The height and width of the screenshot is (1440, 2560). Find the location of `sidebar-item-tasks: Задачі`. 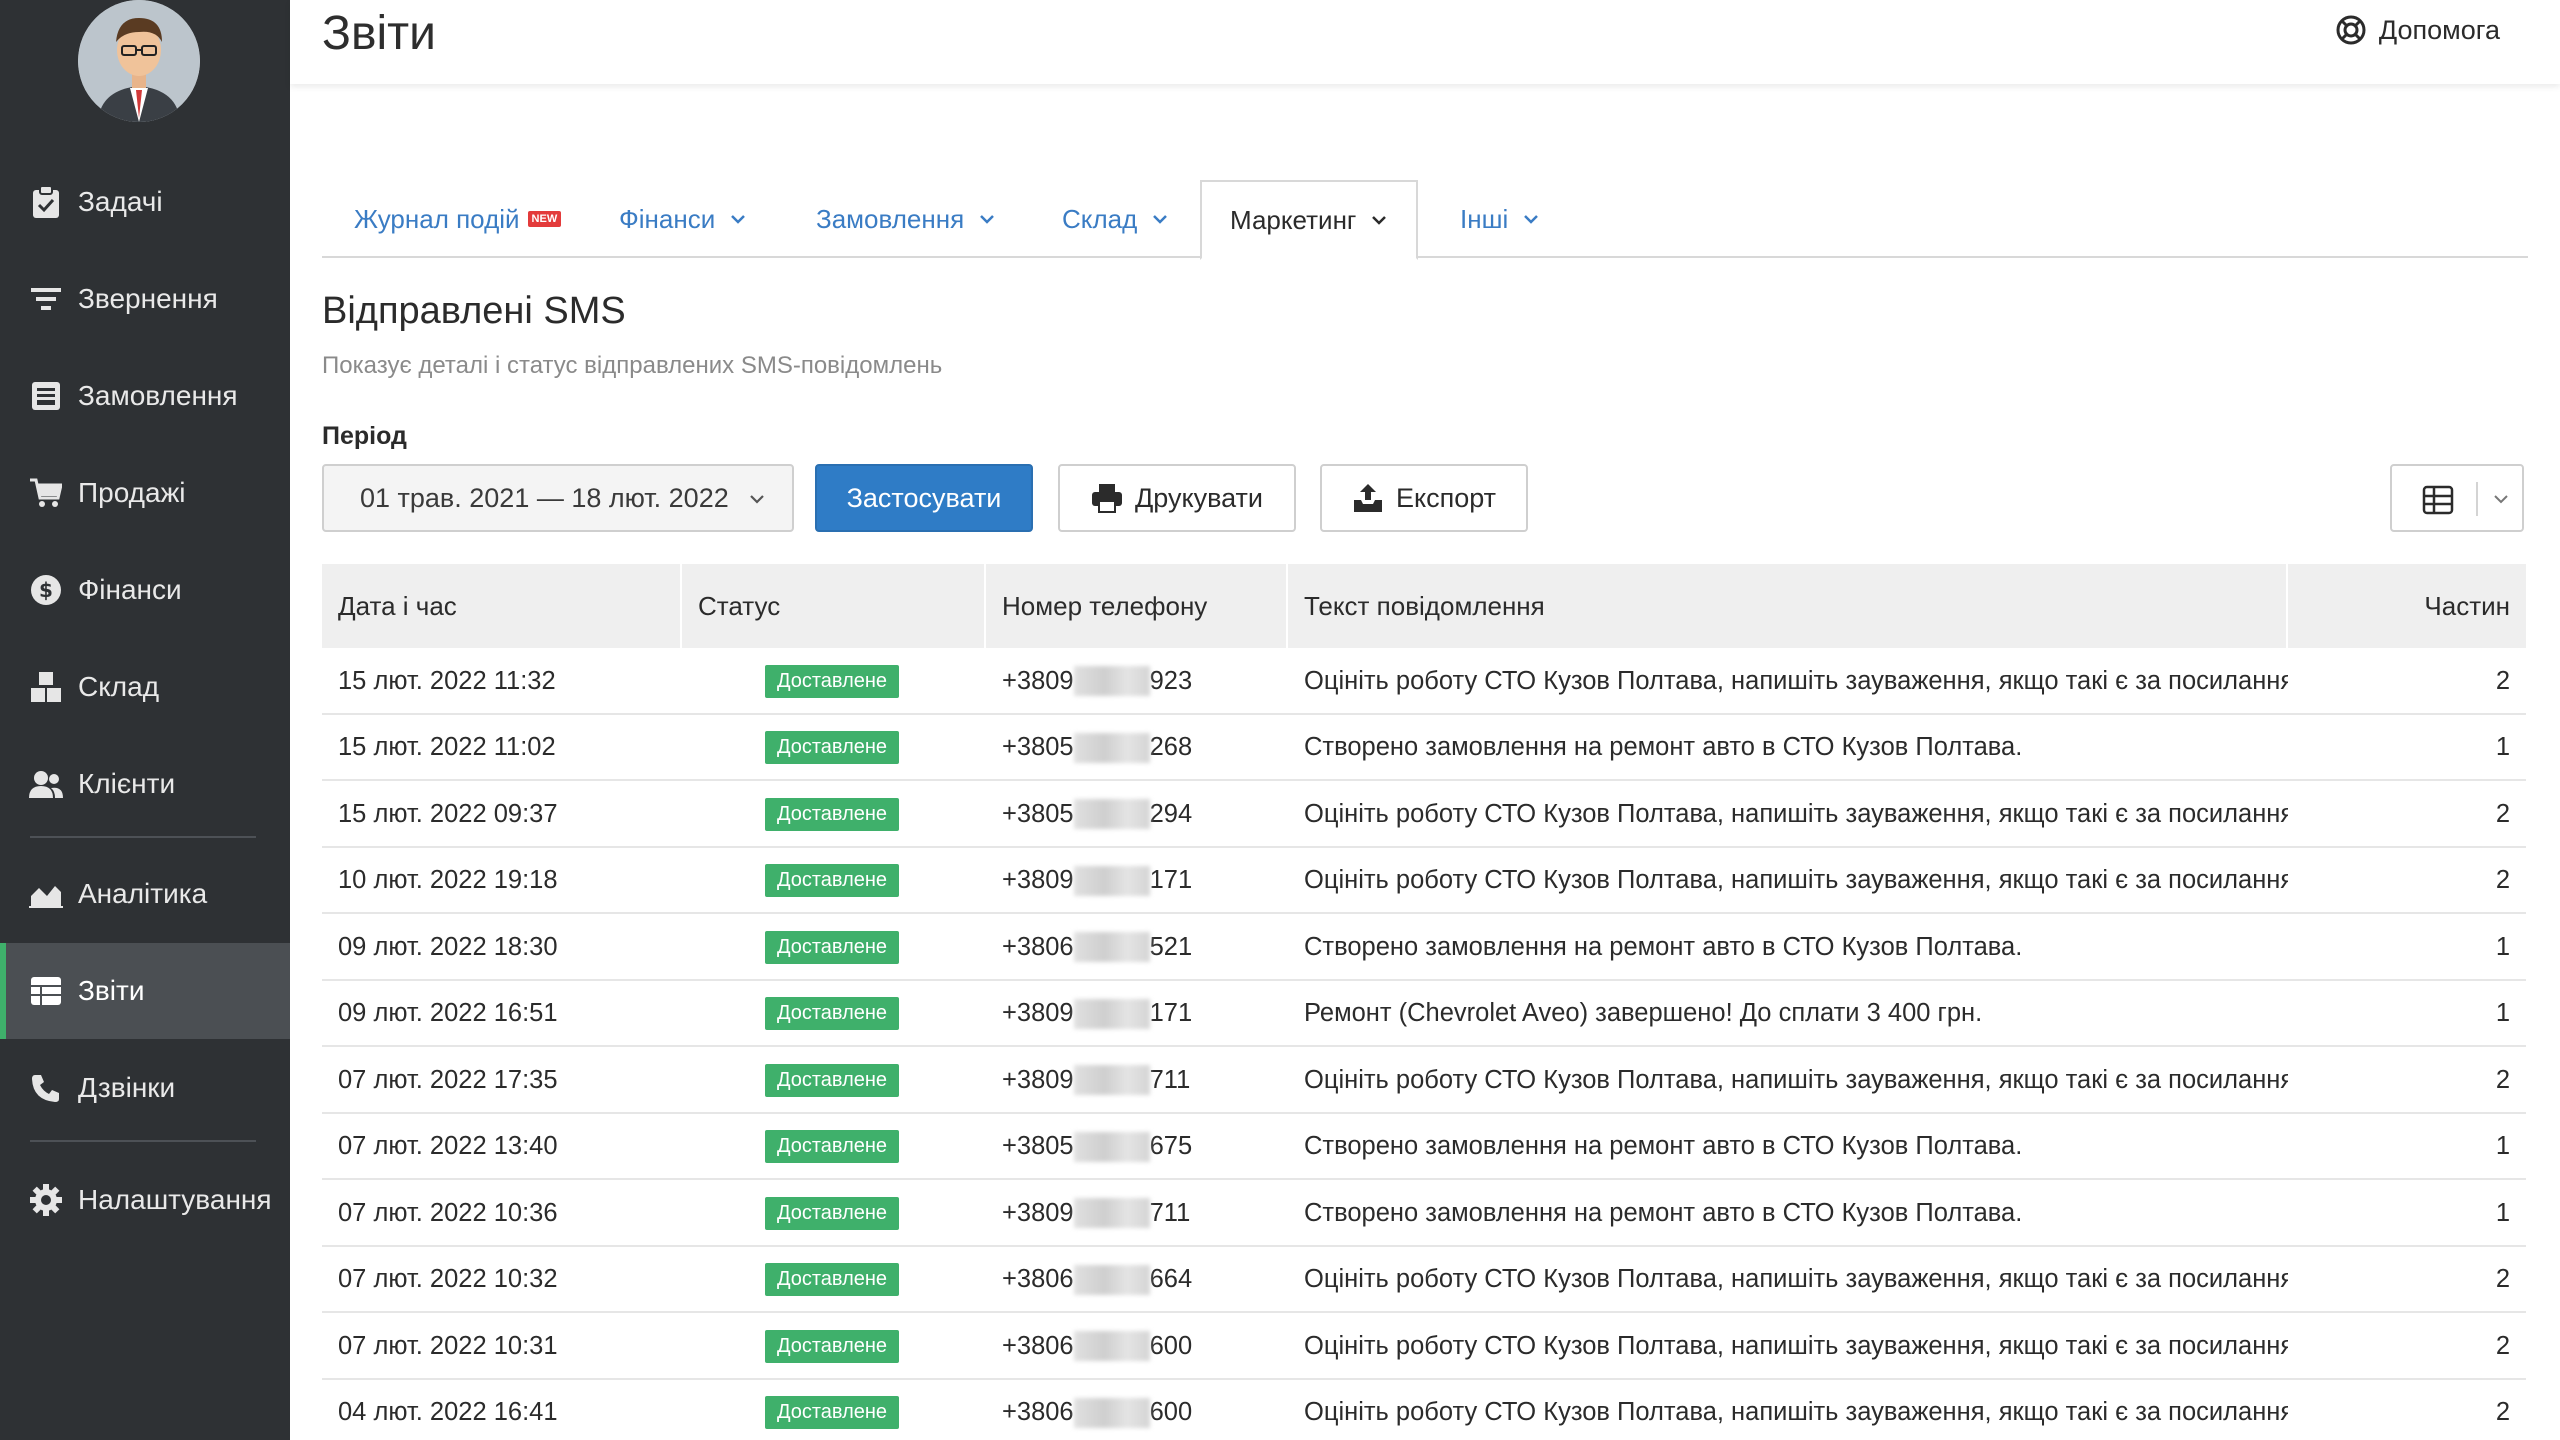

sidebar-item-tasks: Задачі is located at coordinates (145, 202).